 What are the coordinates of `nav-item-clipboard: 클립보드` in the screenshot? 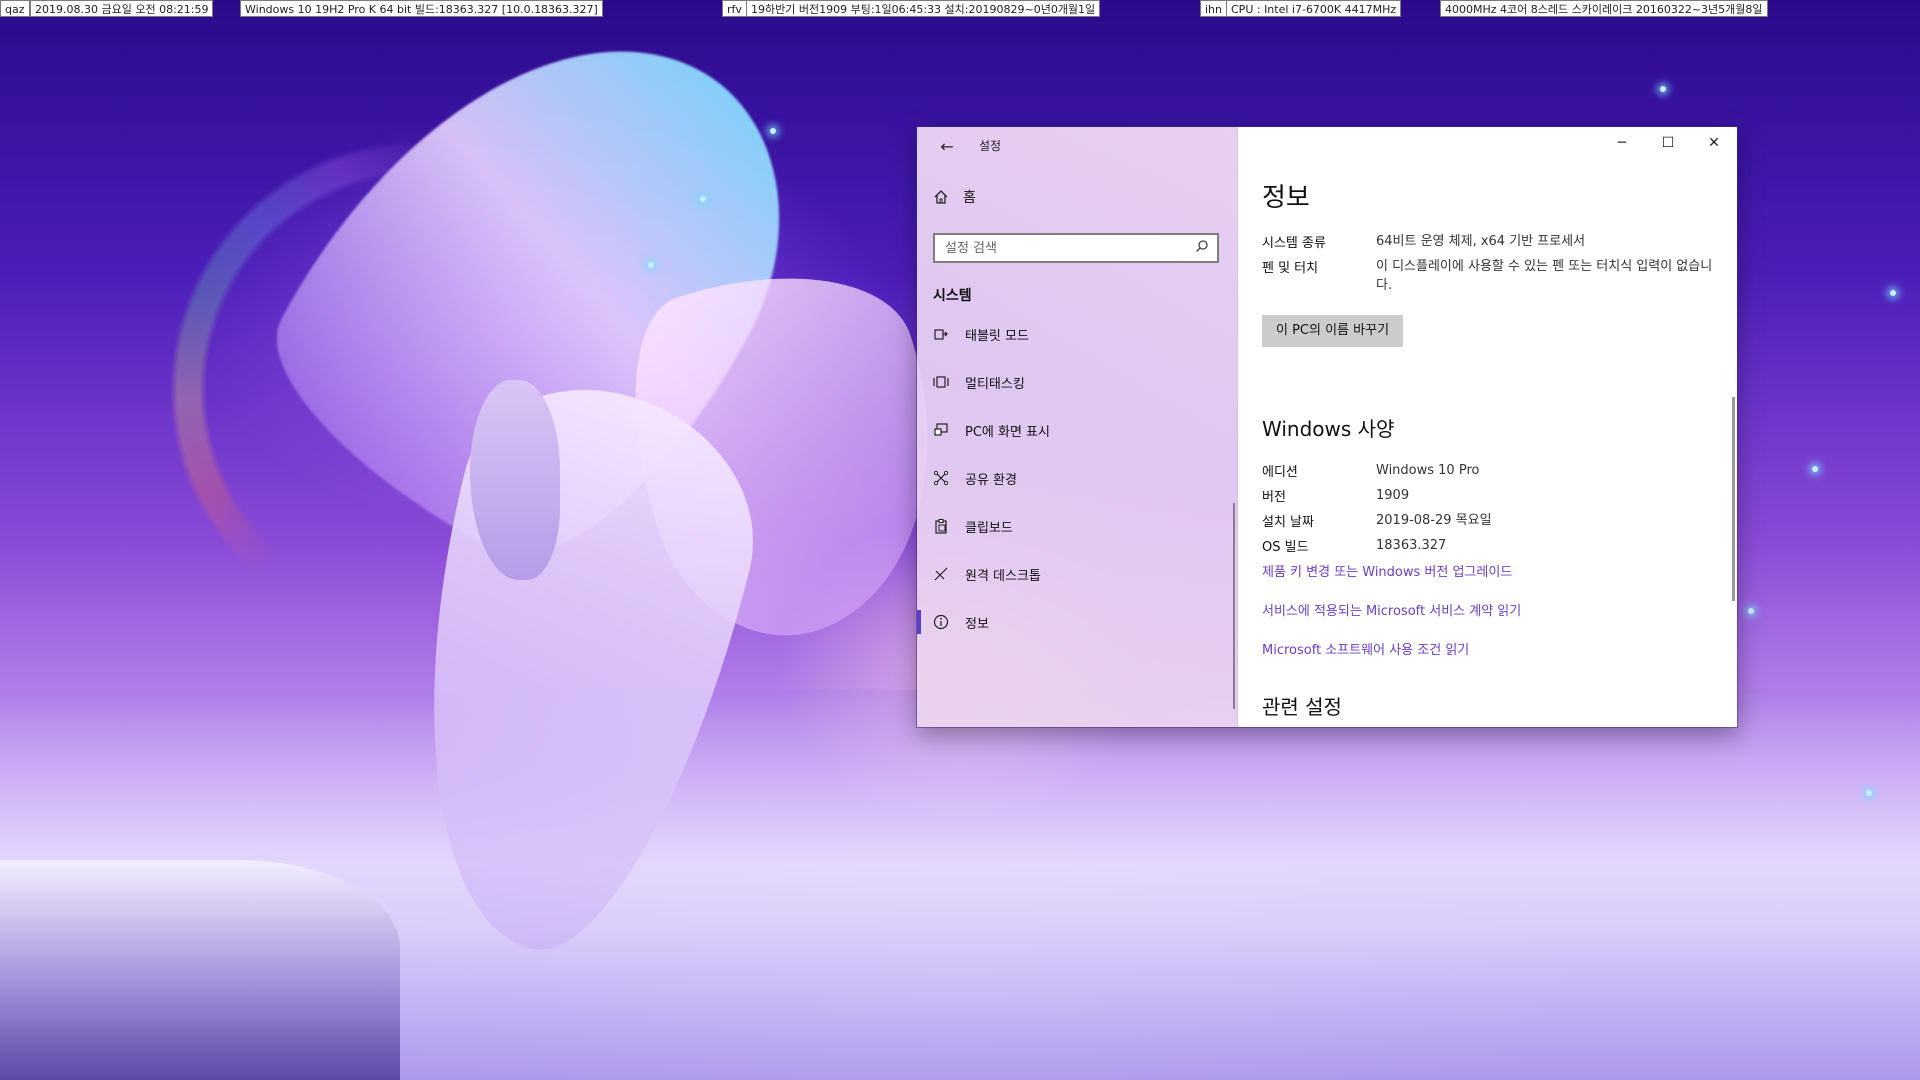 It's located at (1077, 526).